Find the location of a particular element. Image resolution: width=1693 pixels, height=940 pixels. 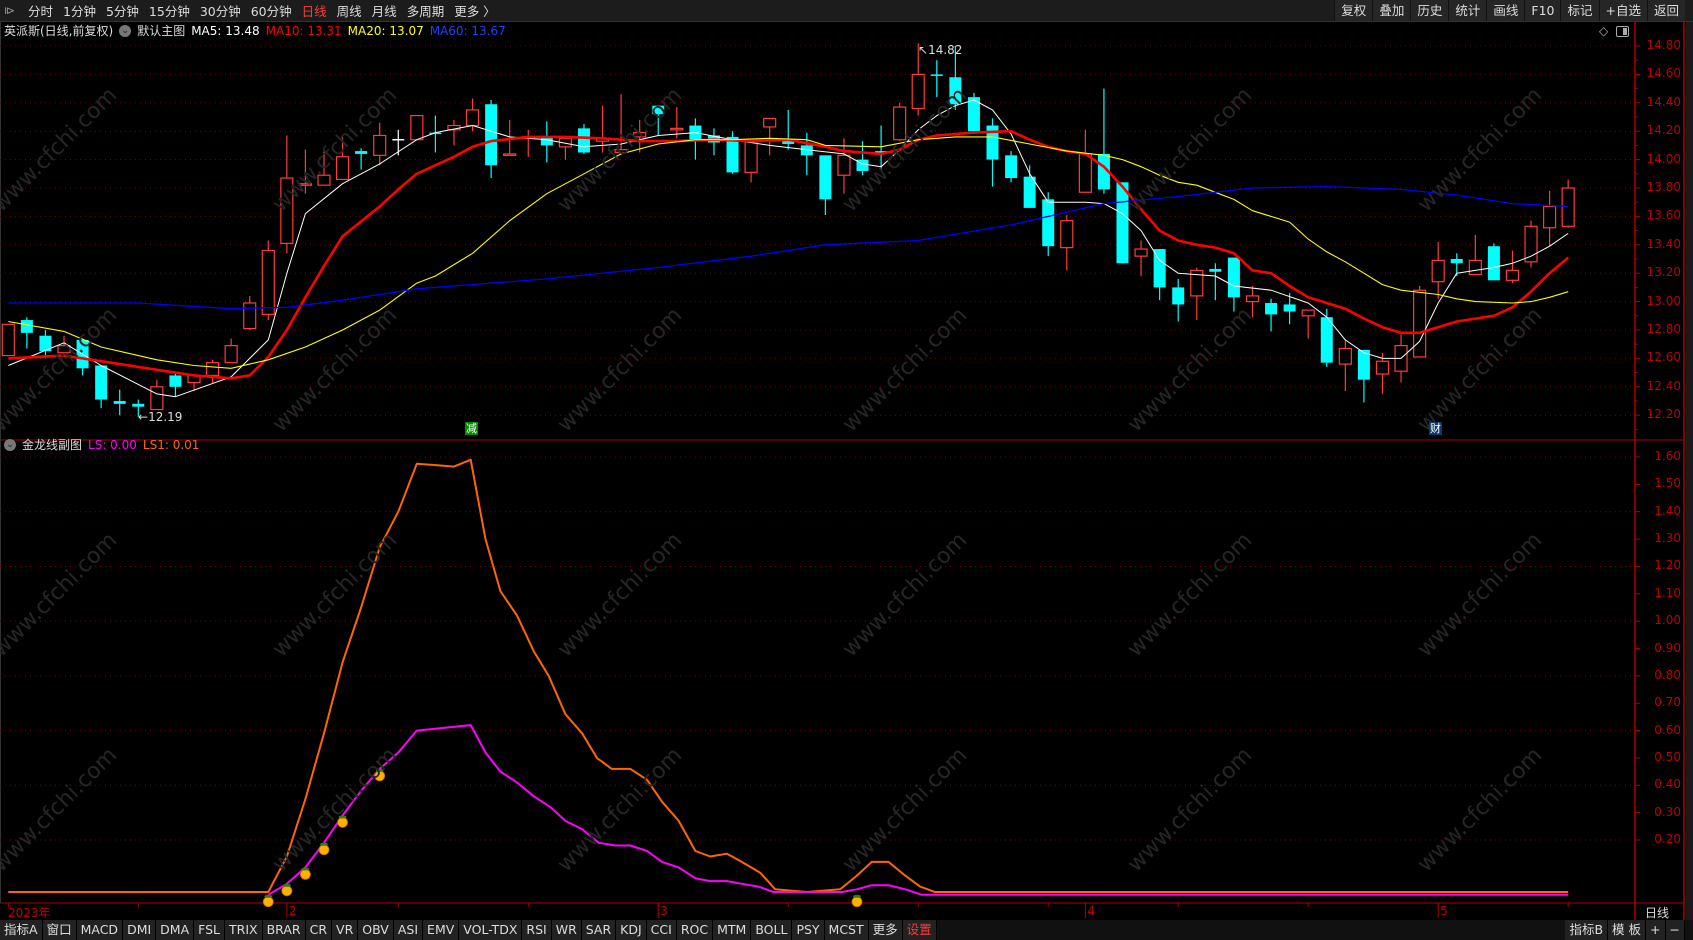

indicator-tab-12: EMV is located at coordinates (441, 930).